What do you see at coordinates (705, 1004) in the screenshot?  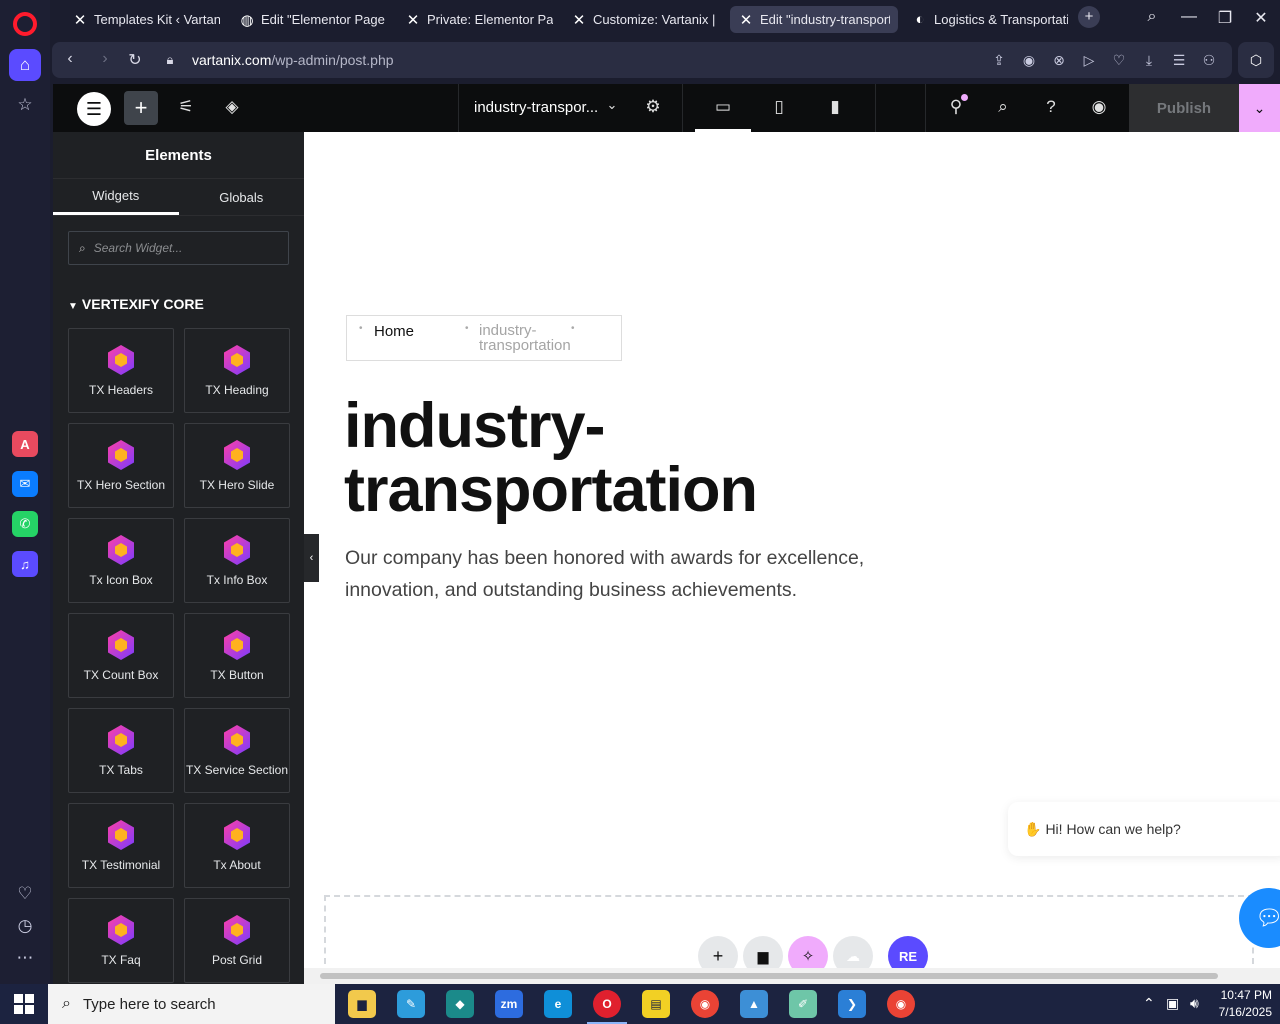 I see `chrome-icon: ◉` at bounding box center [705, 1004].